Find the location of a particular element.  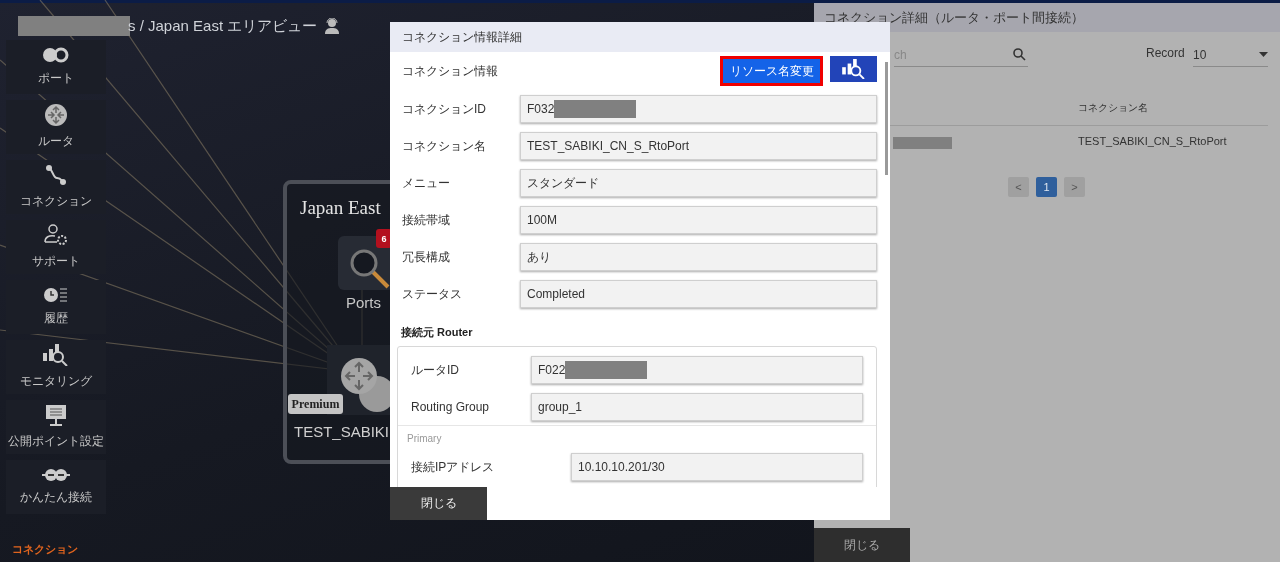

value-field: group_1 is located at coordinates (697, 407).